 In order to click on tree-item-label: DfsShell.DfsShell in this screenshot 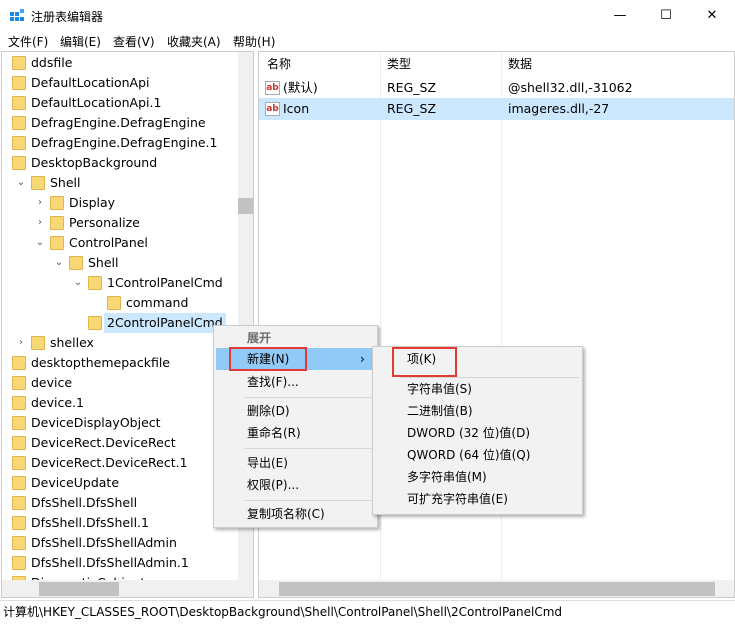, I will do `click(84, 502)`.